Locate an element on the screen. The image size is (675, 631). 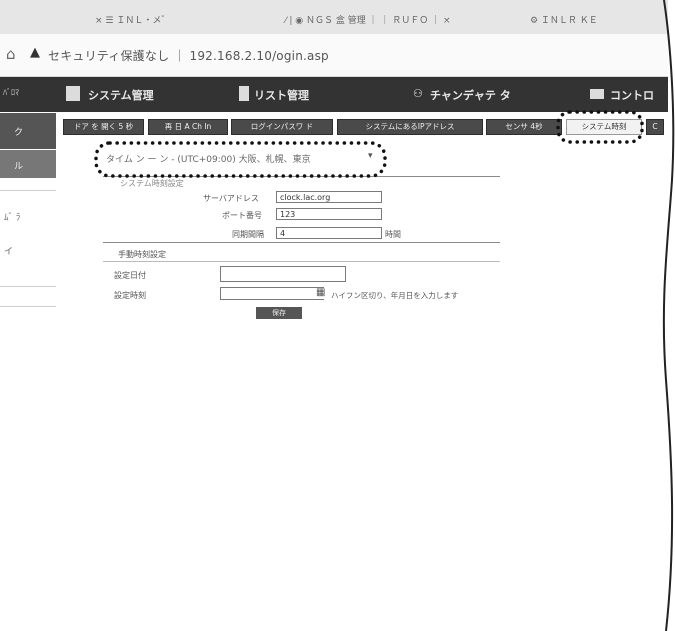
highlight-oval-system-time-tab is located at coordinates (600, 127).